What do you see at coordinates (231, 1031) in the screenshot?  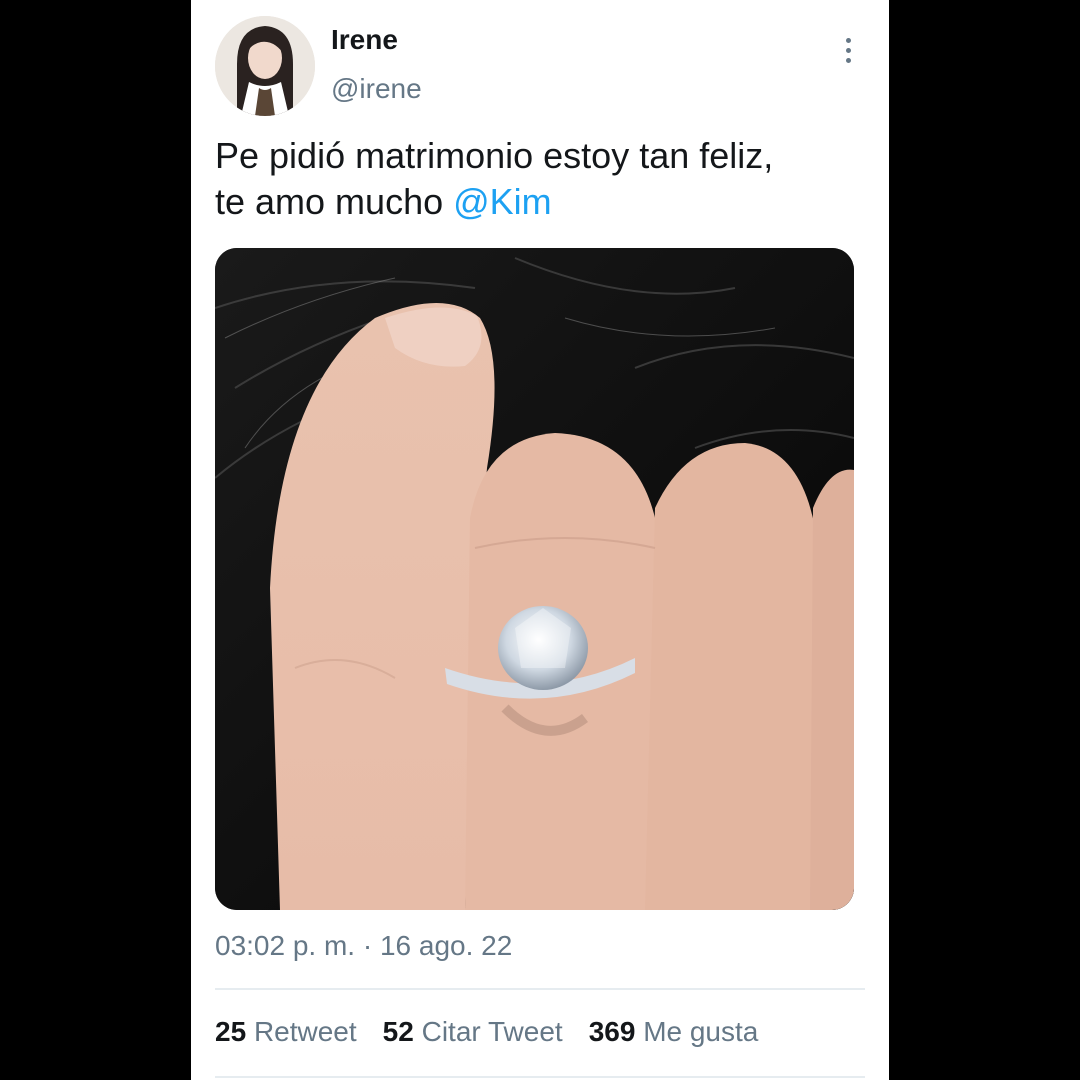 I see `retweets-count: 25` at bounding box center [231, 1031].